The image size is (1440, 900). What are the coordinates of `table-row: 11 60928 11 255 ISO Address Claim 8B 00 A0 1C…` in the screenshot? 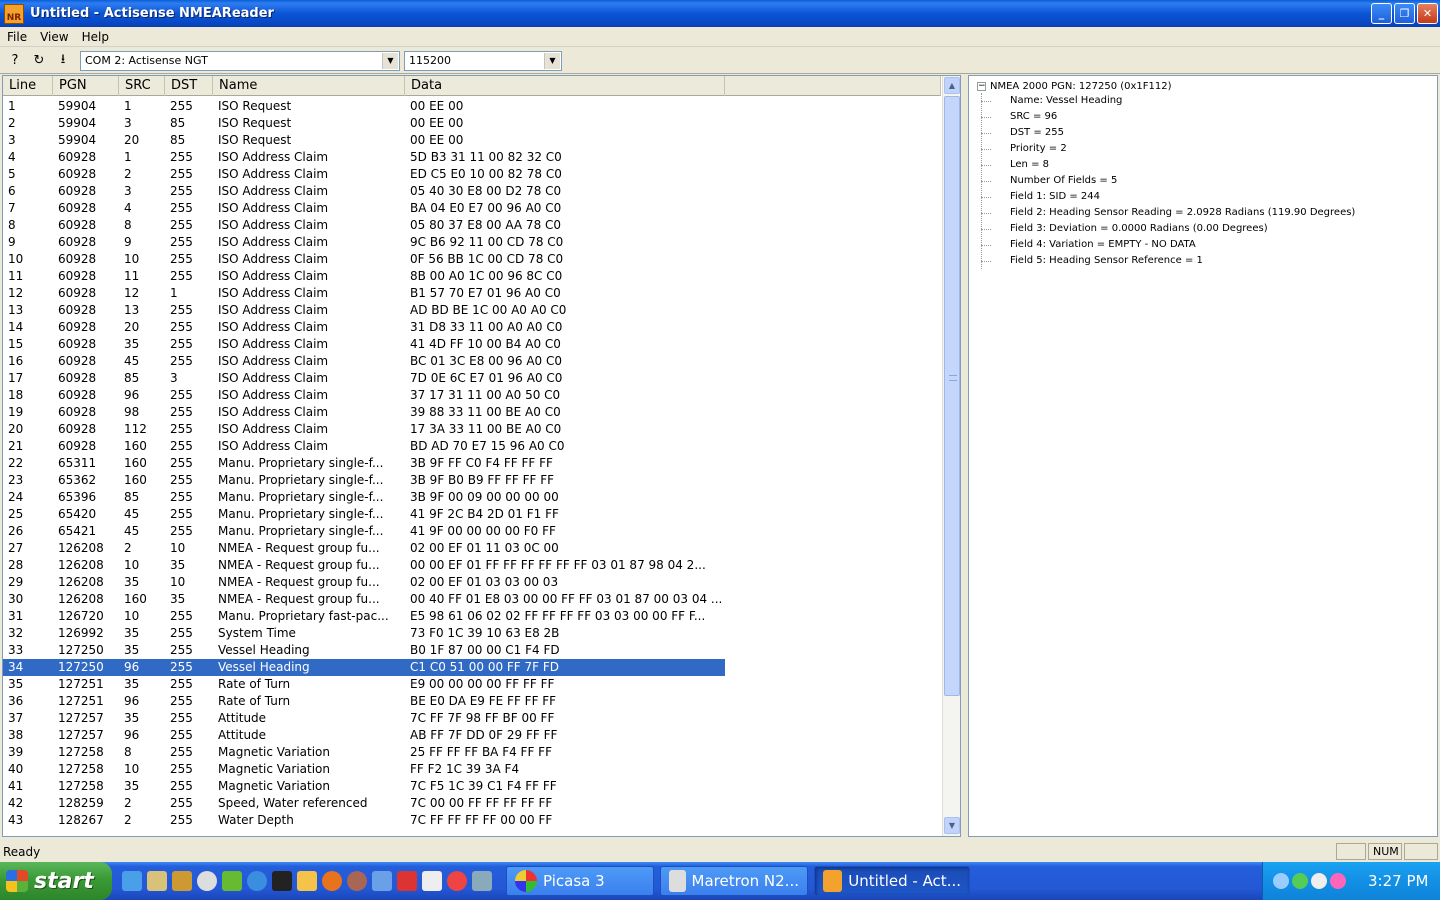 It's located at (472, 276).